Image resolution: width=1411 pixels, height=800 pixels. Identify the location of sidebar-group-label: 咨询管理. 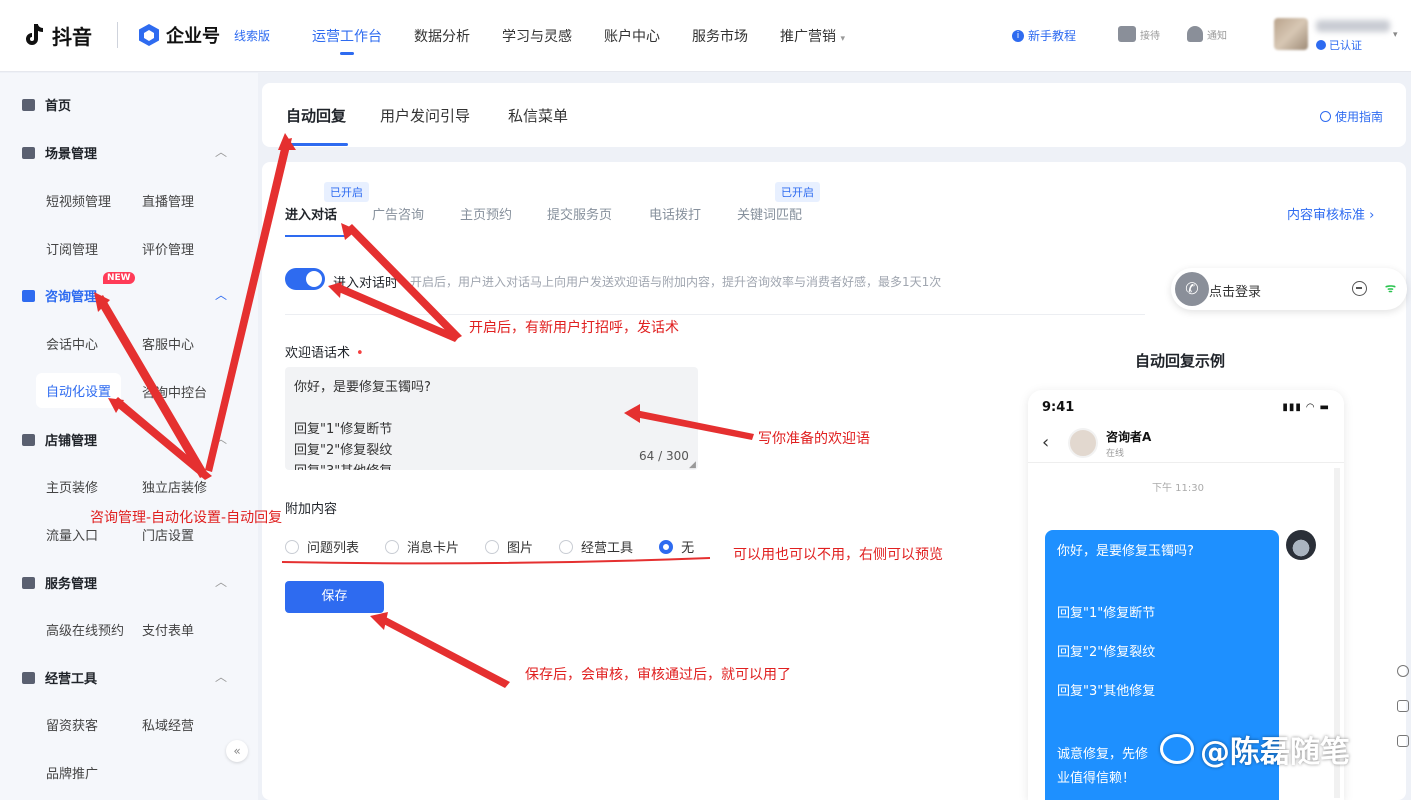
(71, 297).